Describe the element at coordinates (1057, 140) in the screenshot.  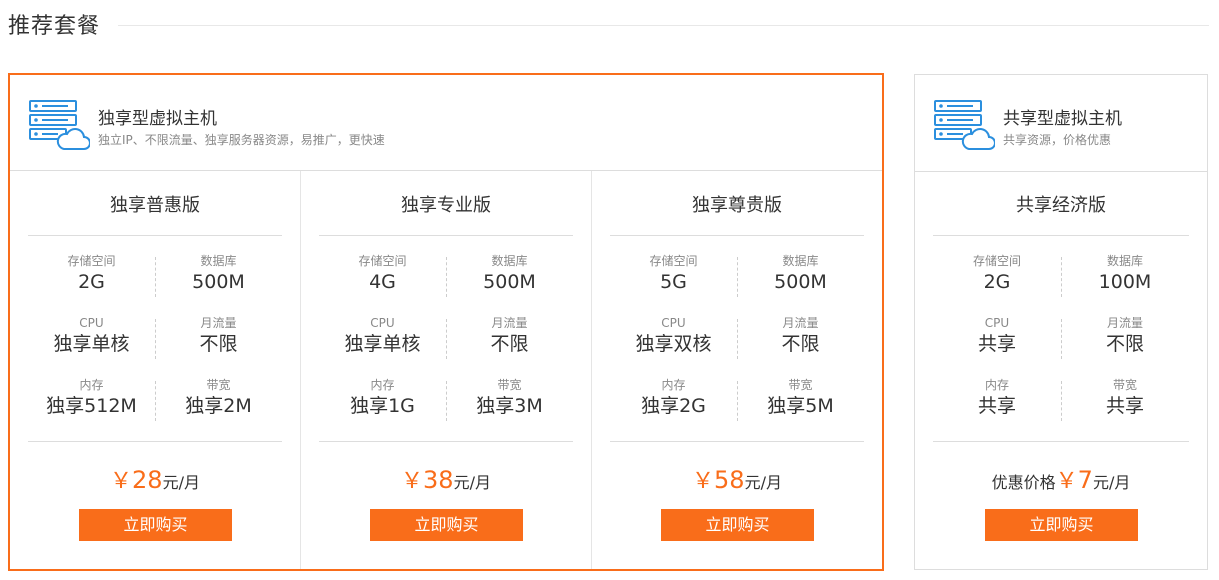
I see `card-description: 共享资源，价格优惠` at that location.